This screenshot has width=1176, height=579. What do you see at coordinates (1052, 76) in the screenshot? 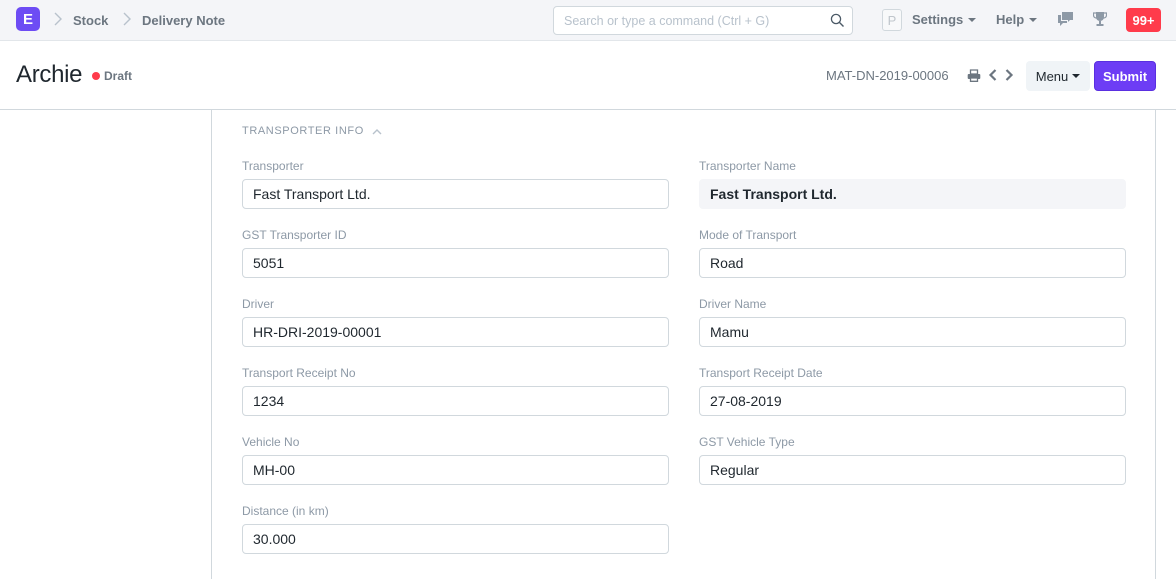
I see `menu-label: Menu` at bounding box center [1052, 76].